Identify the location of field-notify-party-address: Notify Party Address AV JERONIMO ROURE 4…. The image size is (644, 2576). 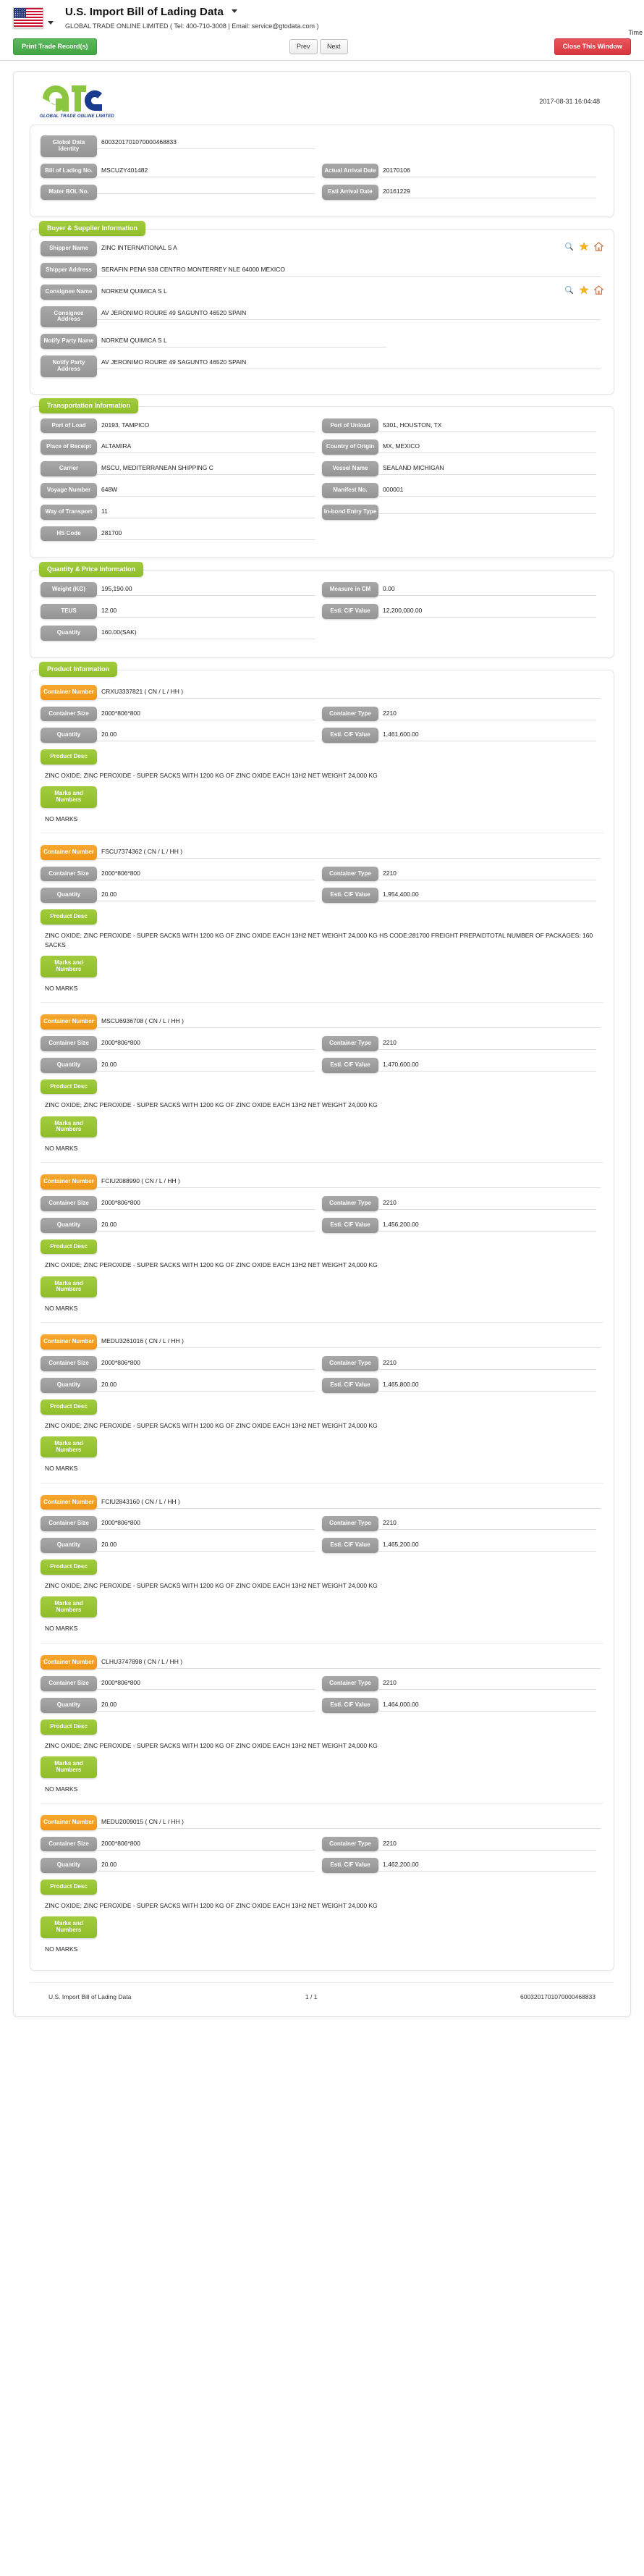
(322, 366).